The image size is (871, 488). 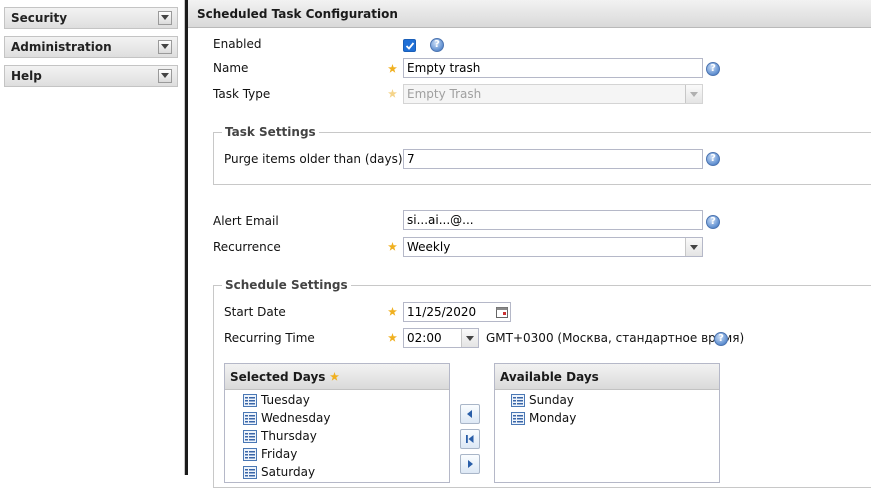 What do you see at coordinates (553, 94) in the screenshot?
I see `task-type-select: Empty Trash` at bounding box center [553, 94].